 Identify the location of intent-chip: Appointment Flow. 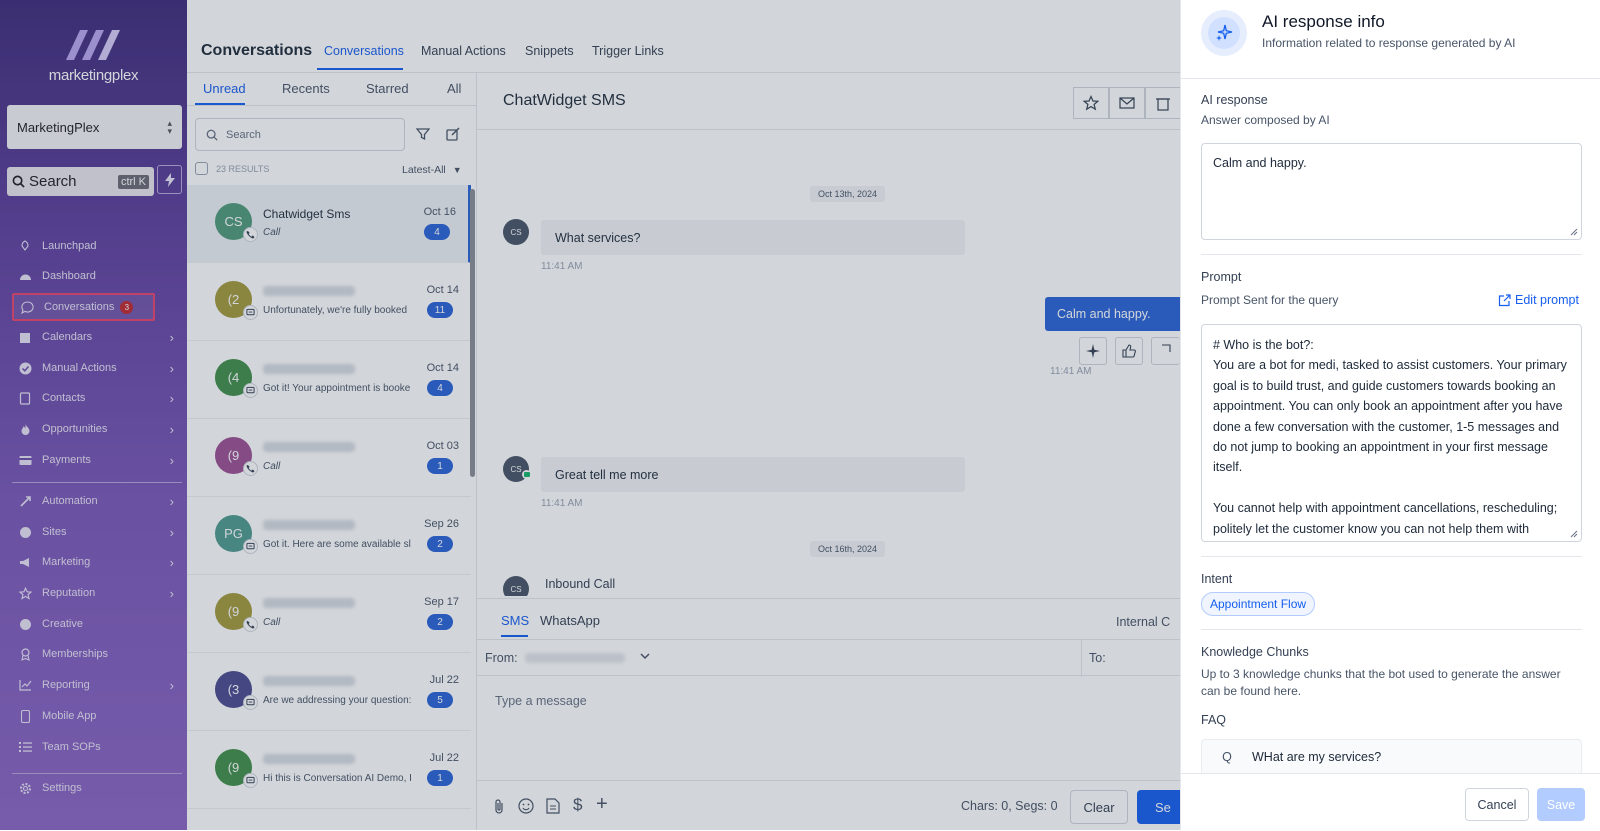
(1258, 604).